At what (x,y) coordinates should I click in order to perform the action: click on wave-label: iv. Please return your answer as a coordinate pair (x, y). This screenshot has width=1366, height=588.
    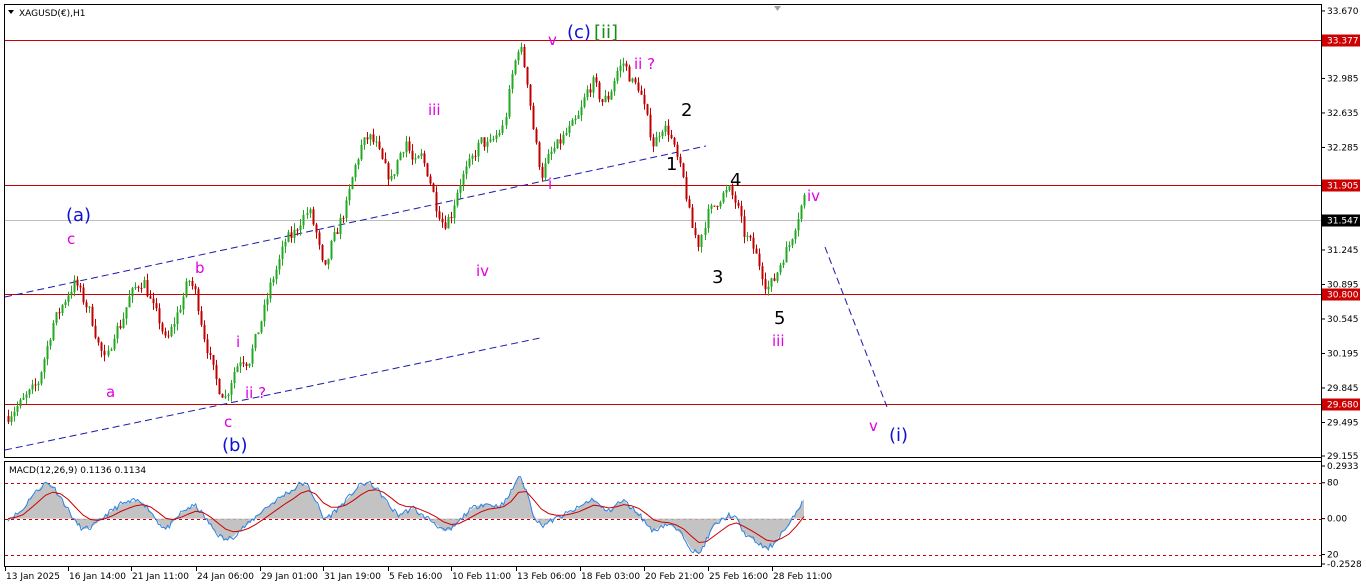
    Looking at the image, I should click on (482, 271).